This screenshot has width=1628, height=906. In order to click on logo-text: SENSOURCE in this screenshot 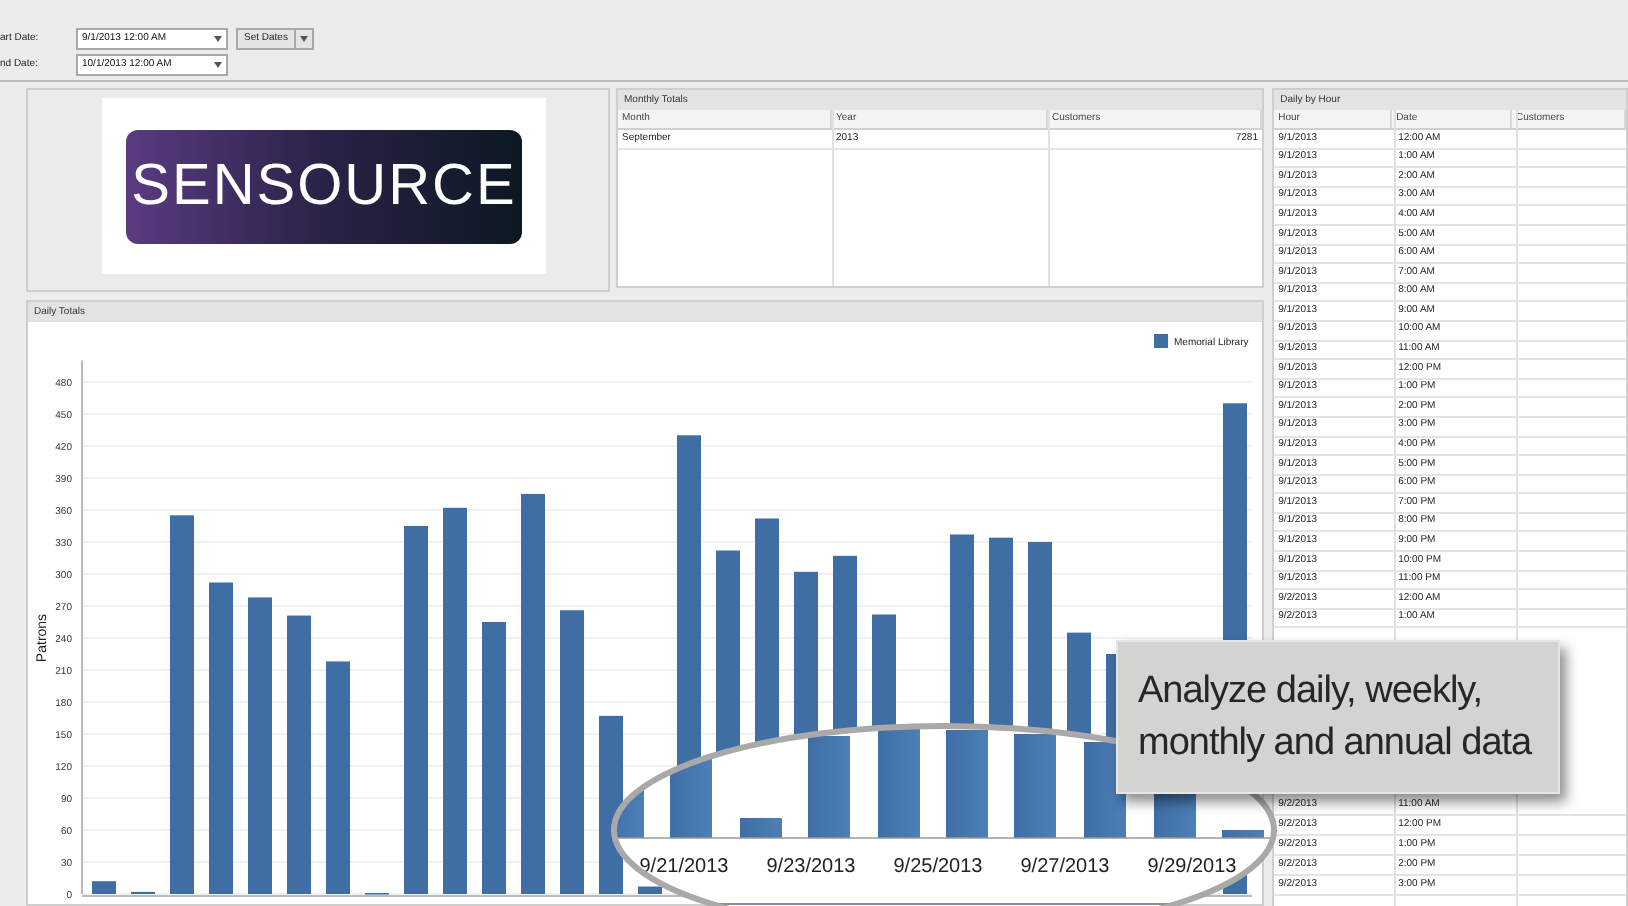, I will do `click(324, 186)`.